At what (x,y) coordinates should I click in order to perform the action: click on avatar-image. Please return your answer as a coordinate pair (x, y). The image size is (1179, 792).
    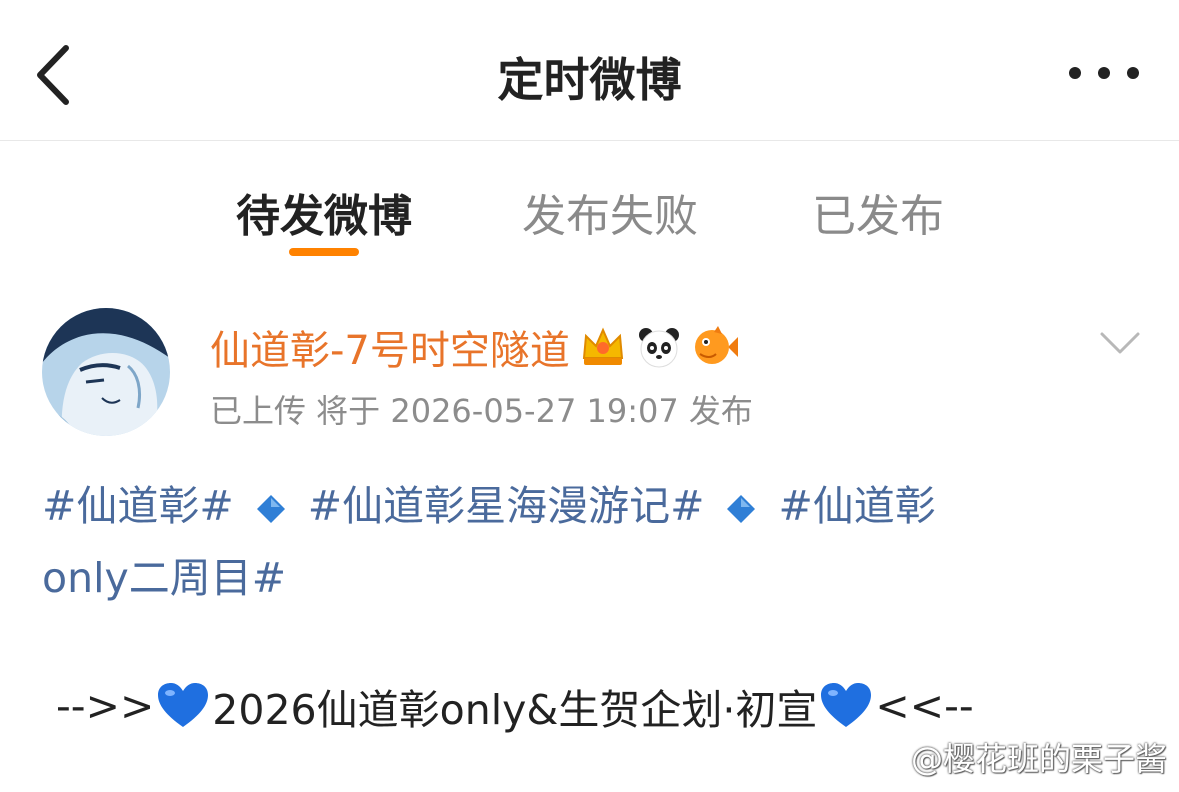
    Looking at the image, I should click on (106, 372).